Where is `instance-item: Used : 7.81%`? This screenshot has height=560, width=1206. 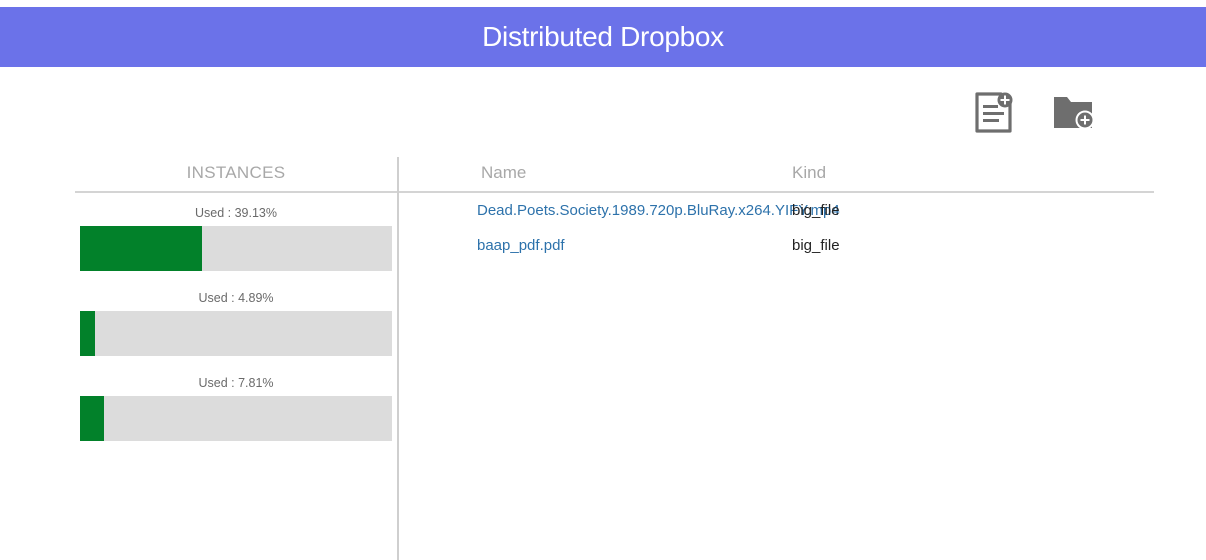 instance-item: Used : 7.81% is located at coordinates (236, 407).